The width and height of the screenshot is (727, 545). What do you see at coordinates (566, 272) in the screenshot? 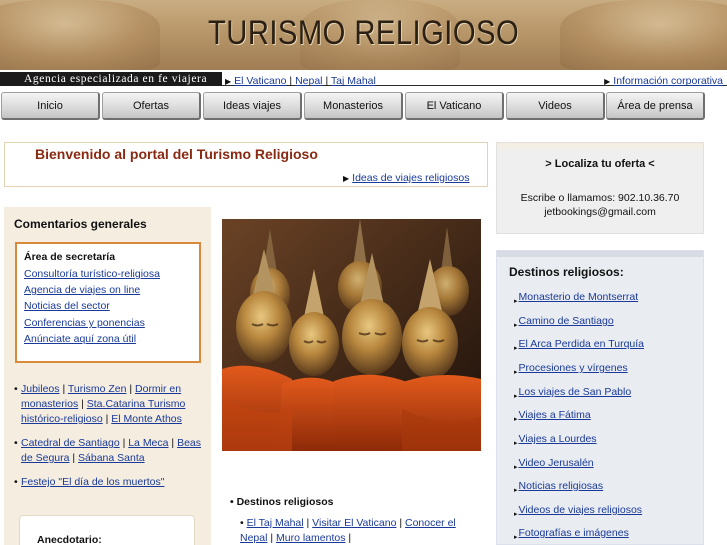
I see `destinations-heading: Destinos religiosos:` at bounding box center [566, 272].